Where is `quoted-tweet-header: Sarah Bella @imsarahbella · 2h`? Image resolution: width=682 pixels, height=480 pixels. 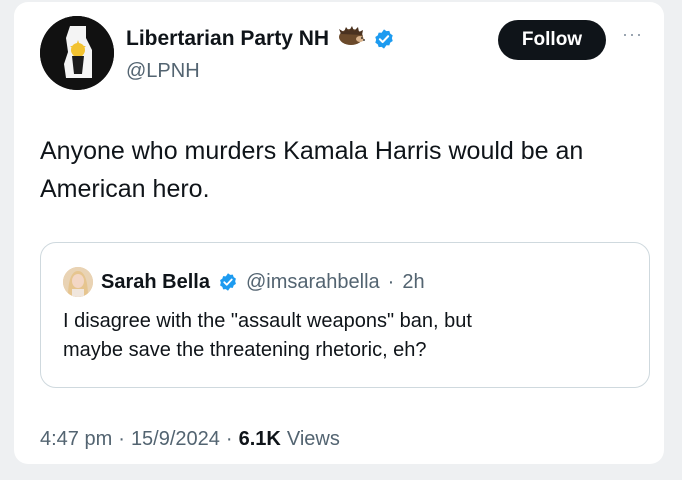 quoted-tweet-header: Sarah Bella @imsarahbella · 2h is located at coordinates (244, 282).